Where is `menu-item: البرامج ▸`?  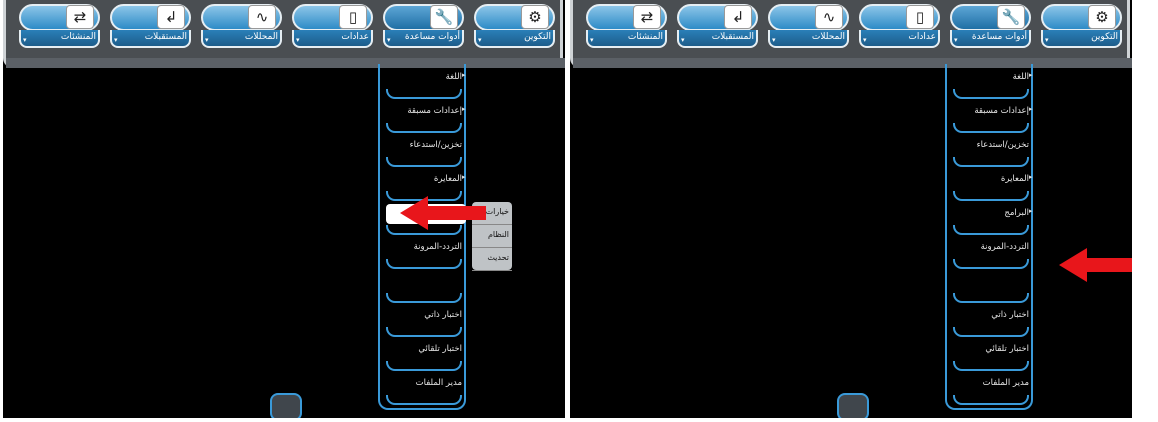
menu-item: البرامج ▸ is located at coordinates (990, 219).